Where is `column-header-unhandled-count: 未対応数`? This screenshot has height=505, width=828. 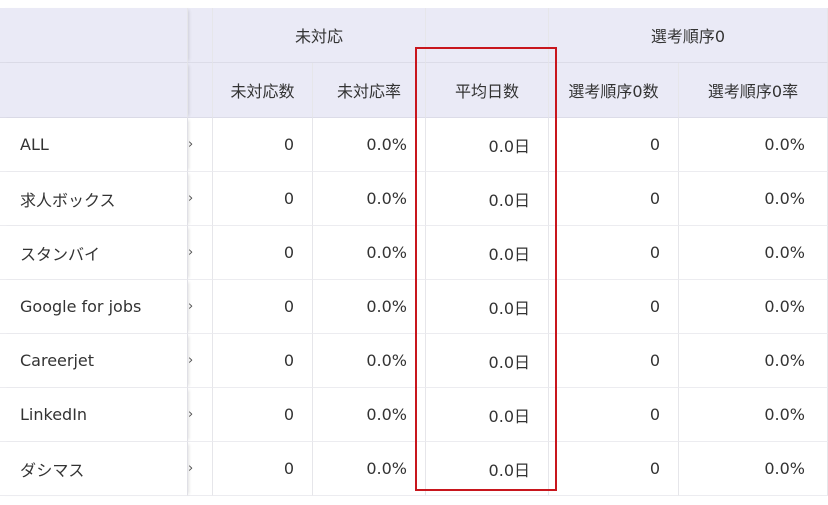 column-header-unhandled-count: 未対応数 is located at coordinates (263, 90).